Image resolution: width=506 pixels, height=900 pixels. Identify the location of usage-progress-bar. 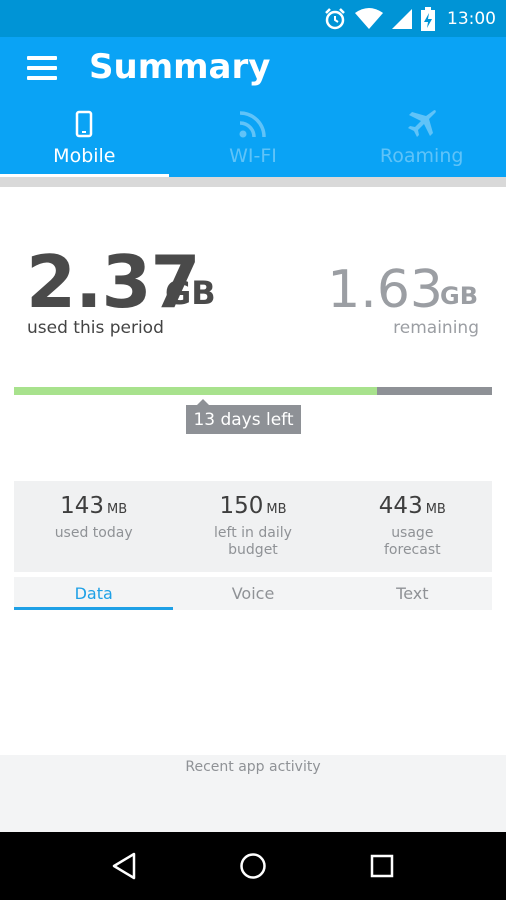
(253, 391).